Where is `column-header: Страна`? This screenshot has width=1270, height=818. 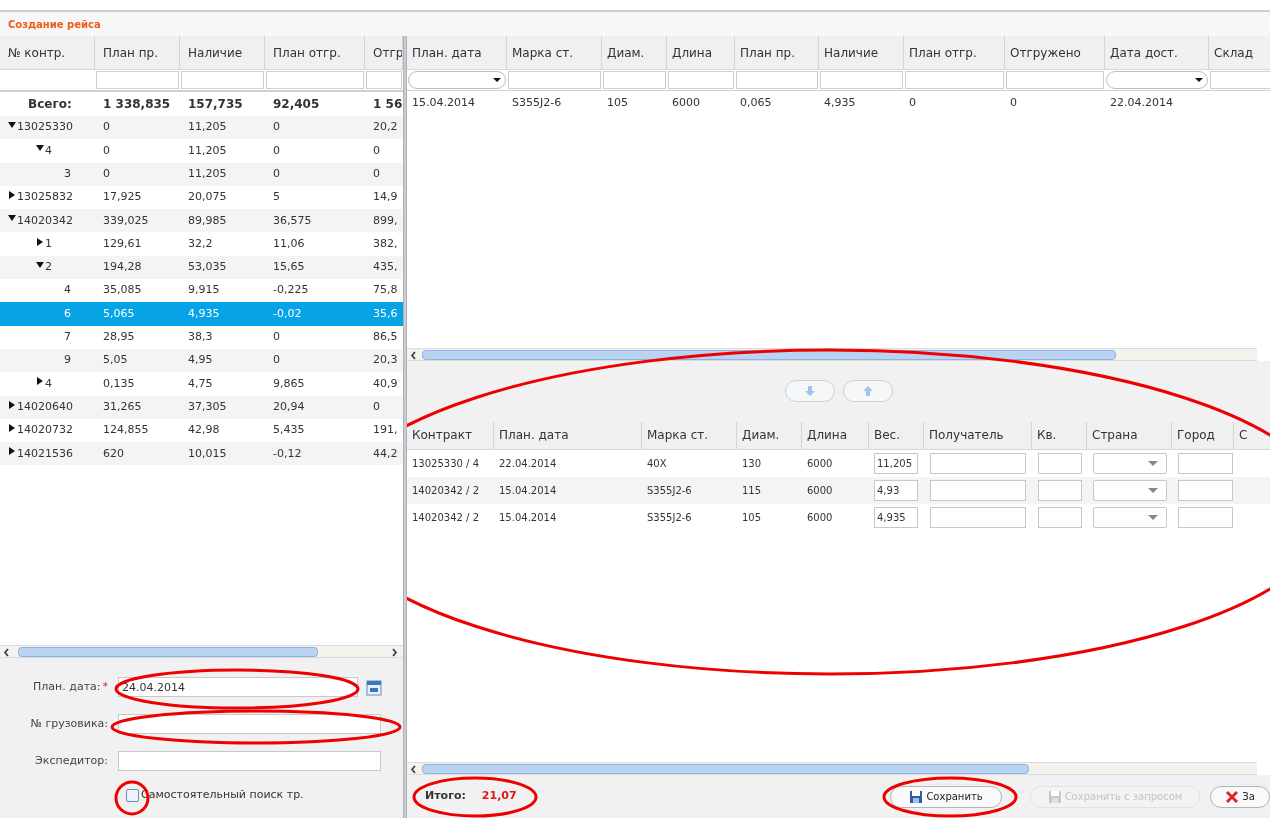 column-header: Страна is located at coordinates (1129, 435).